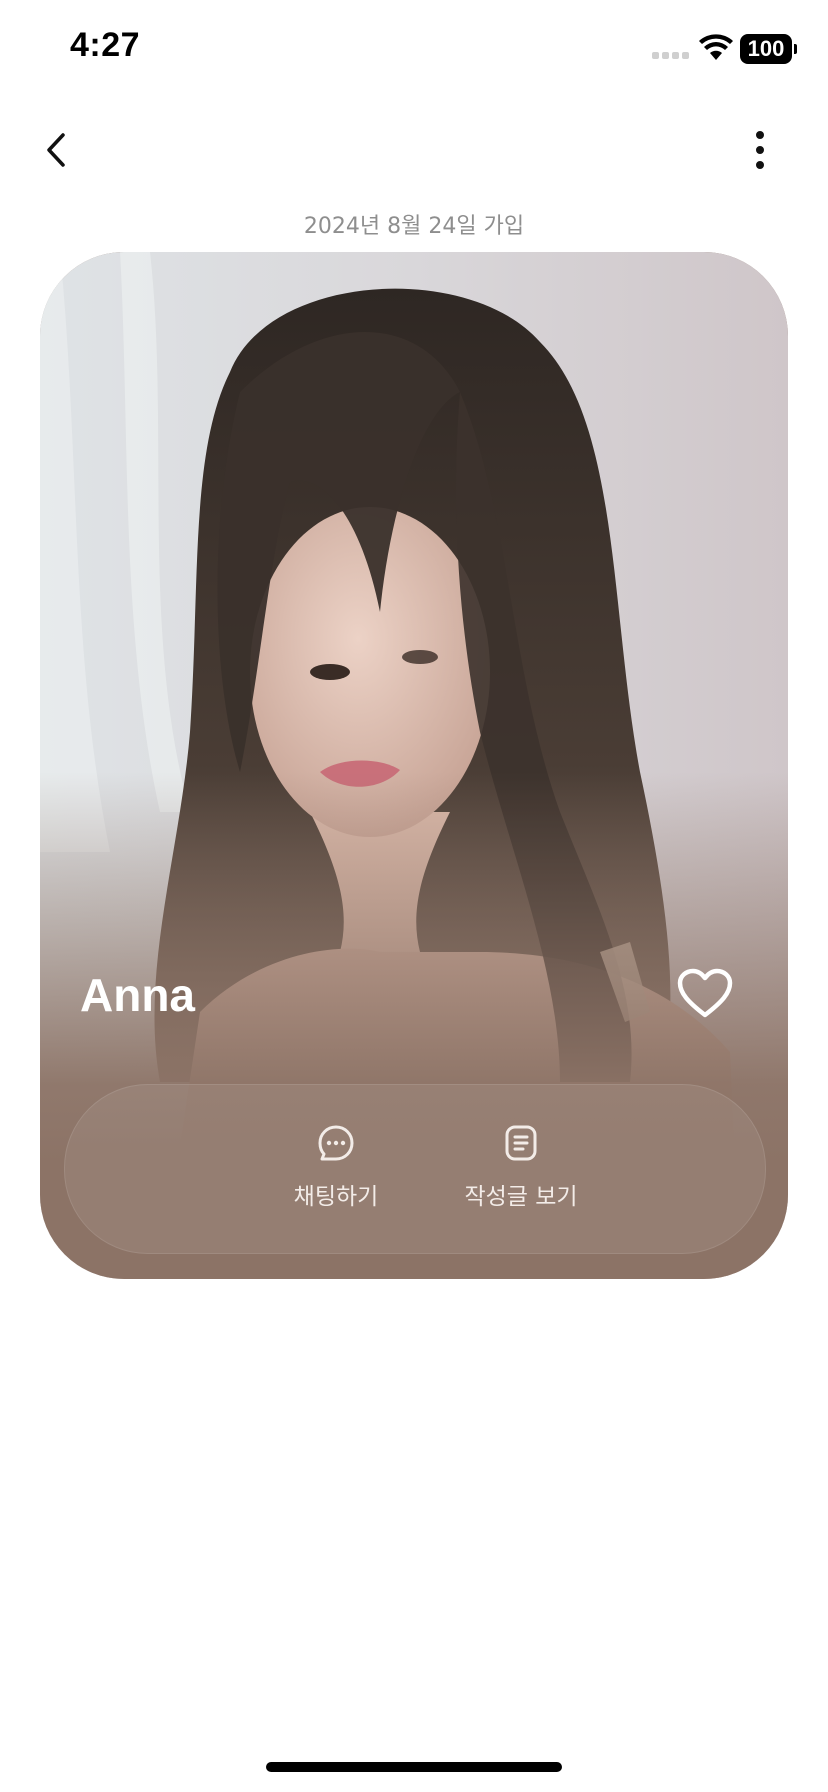 This screenshot has width=828, height=1792. What do you see at coordinates (716, 47) in the screenshot?
I see `wifi-icon` at bounding box center [716, 47].